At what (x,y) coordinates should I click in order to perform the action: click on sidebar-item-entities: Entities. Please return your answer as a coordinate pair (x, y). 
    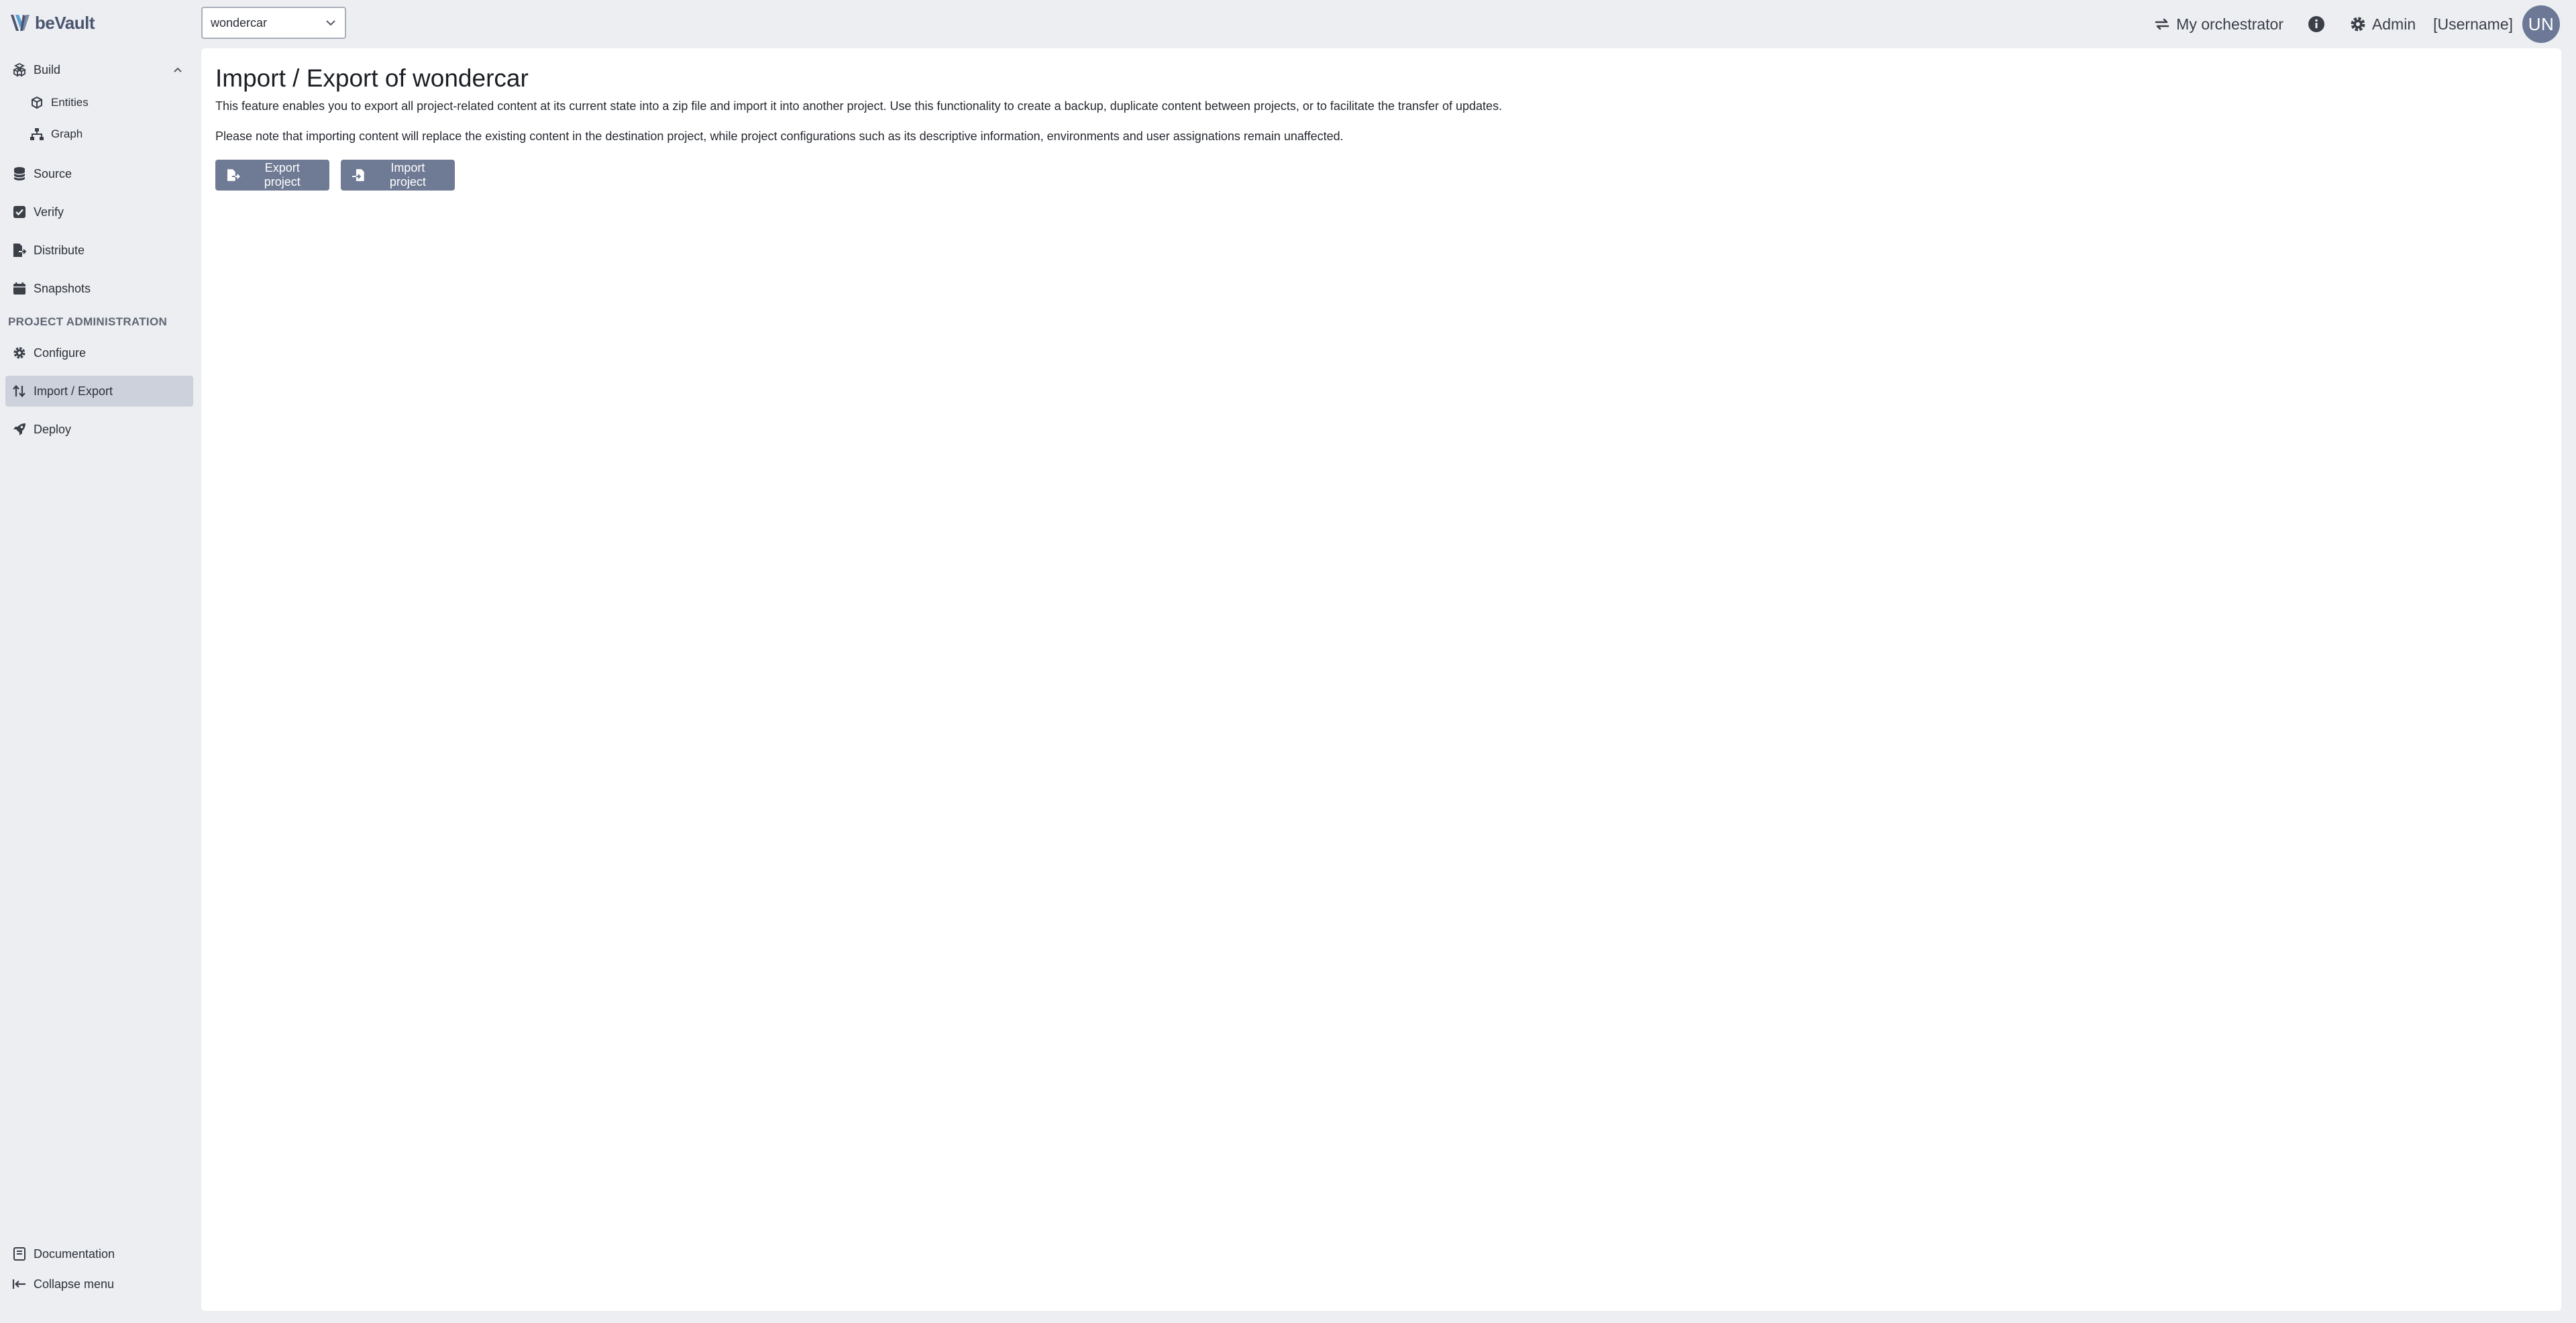
    Looking at the image, I should click on (99, 102).